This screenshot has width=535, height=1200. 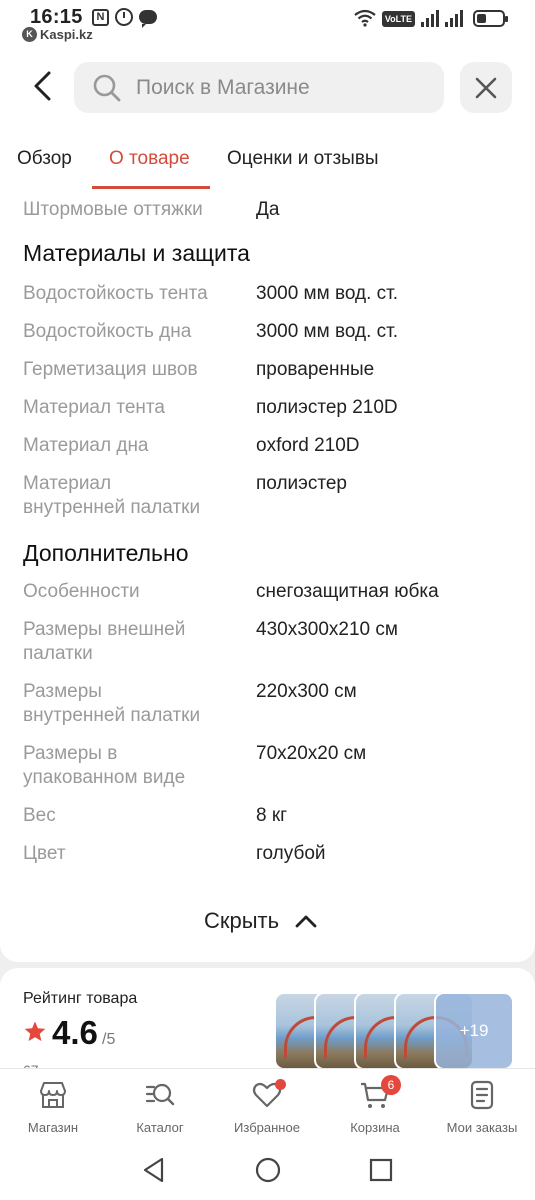 What do you see at coordinates (86, 445) in the screenshot?
I see `spec-key: Материал дна` at bounding box center [86, 445].